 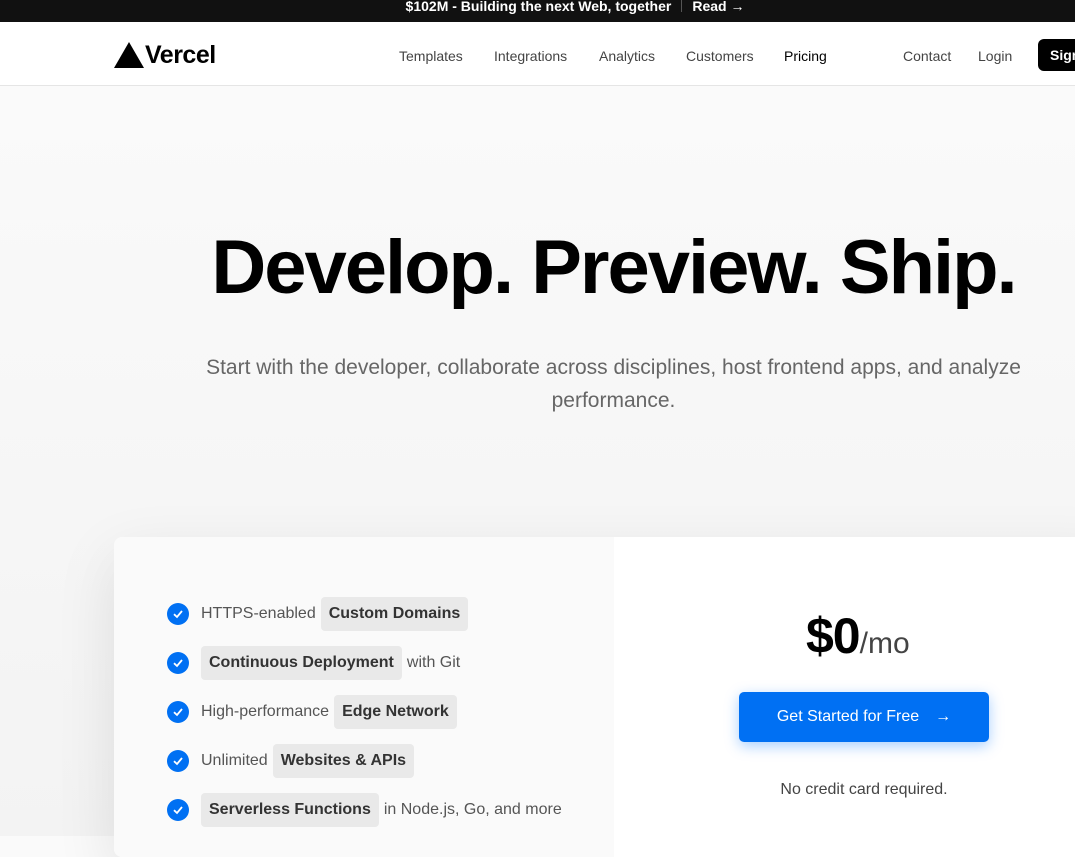 I want to click on cta-label: Get Started for Free, so click(x=848, y=716).